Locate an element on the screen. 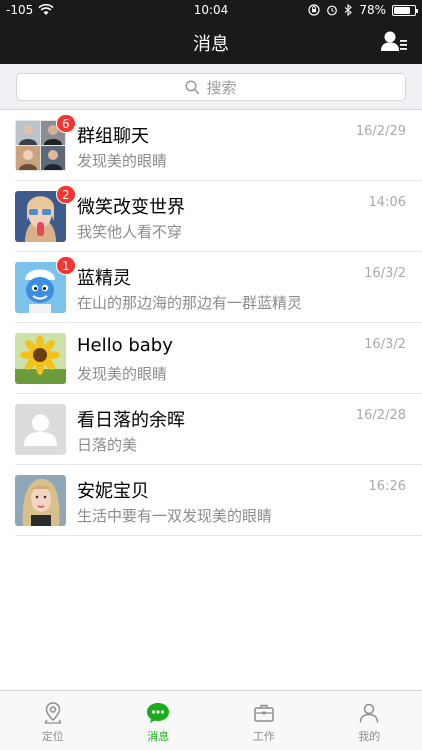 This screenshot has height=750, width=422. contacts-icon is located at coordinates (394, 41).